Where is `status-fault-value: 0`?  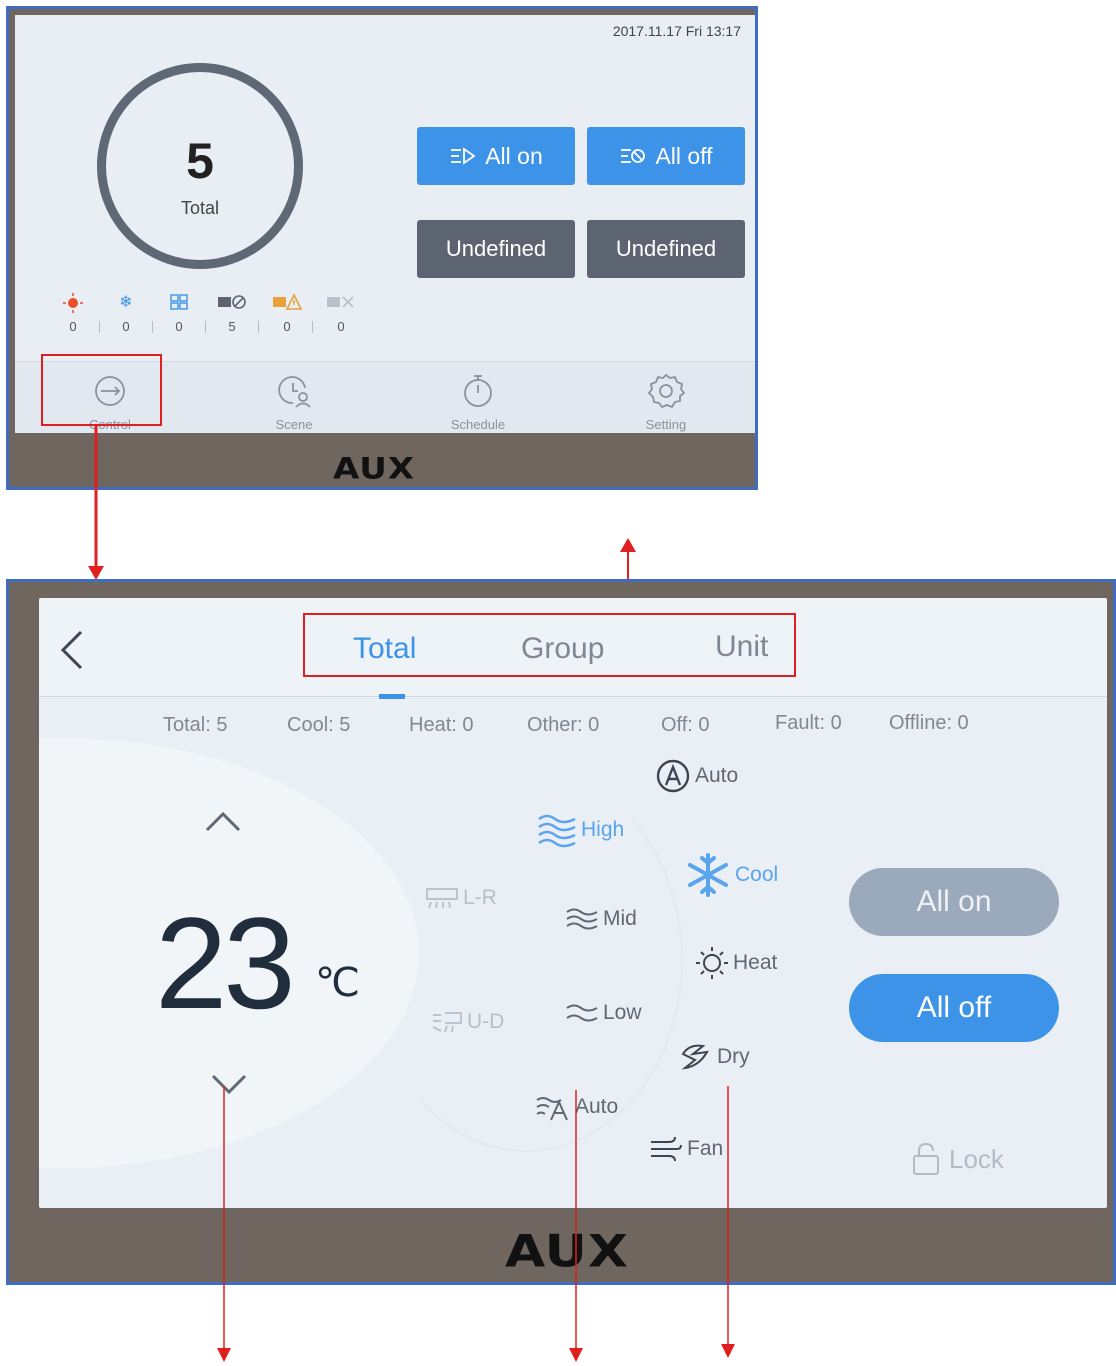
status-fault-value: 0 is located at coordinates (287, 326).